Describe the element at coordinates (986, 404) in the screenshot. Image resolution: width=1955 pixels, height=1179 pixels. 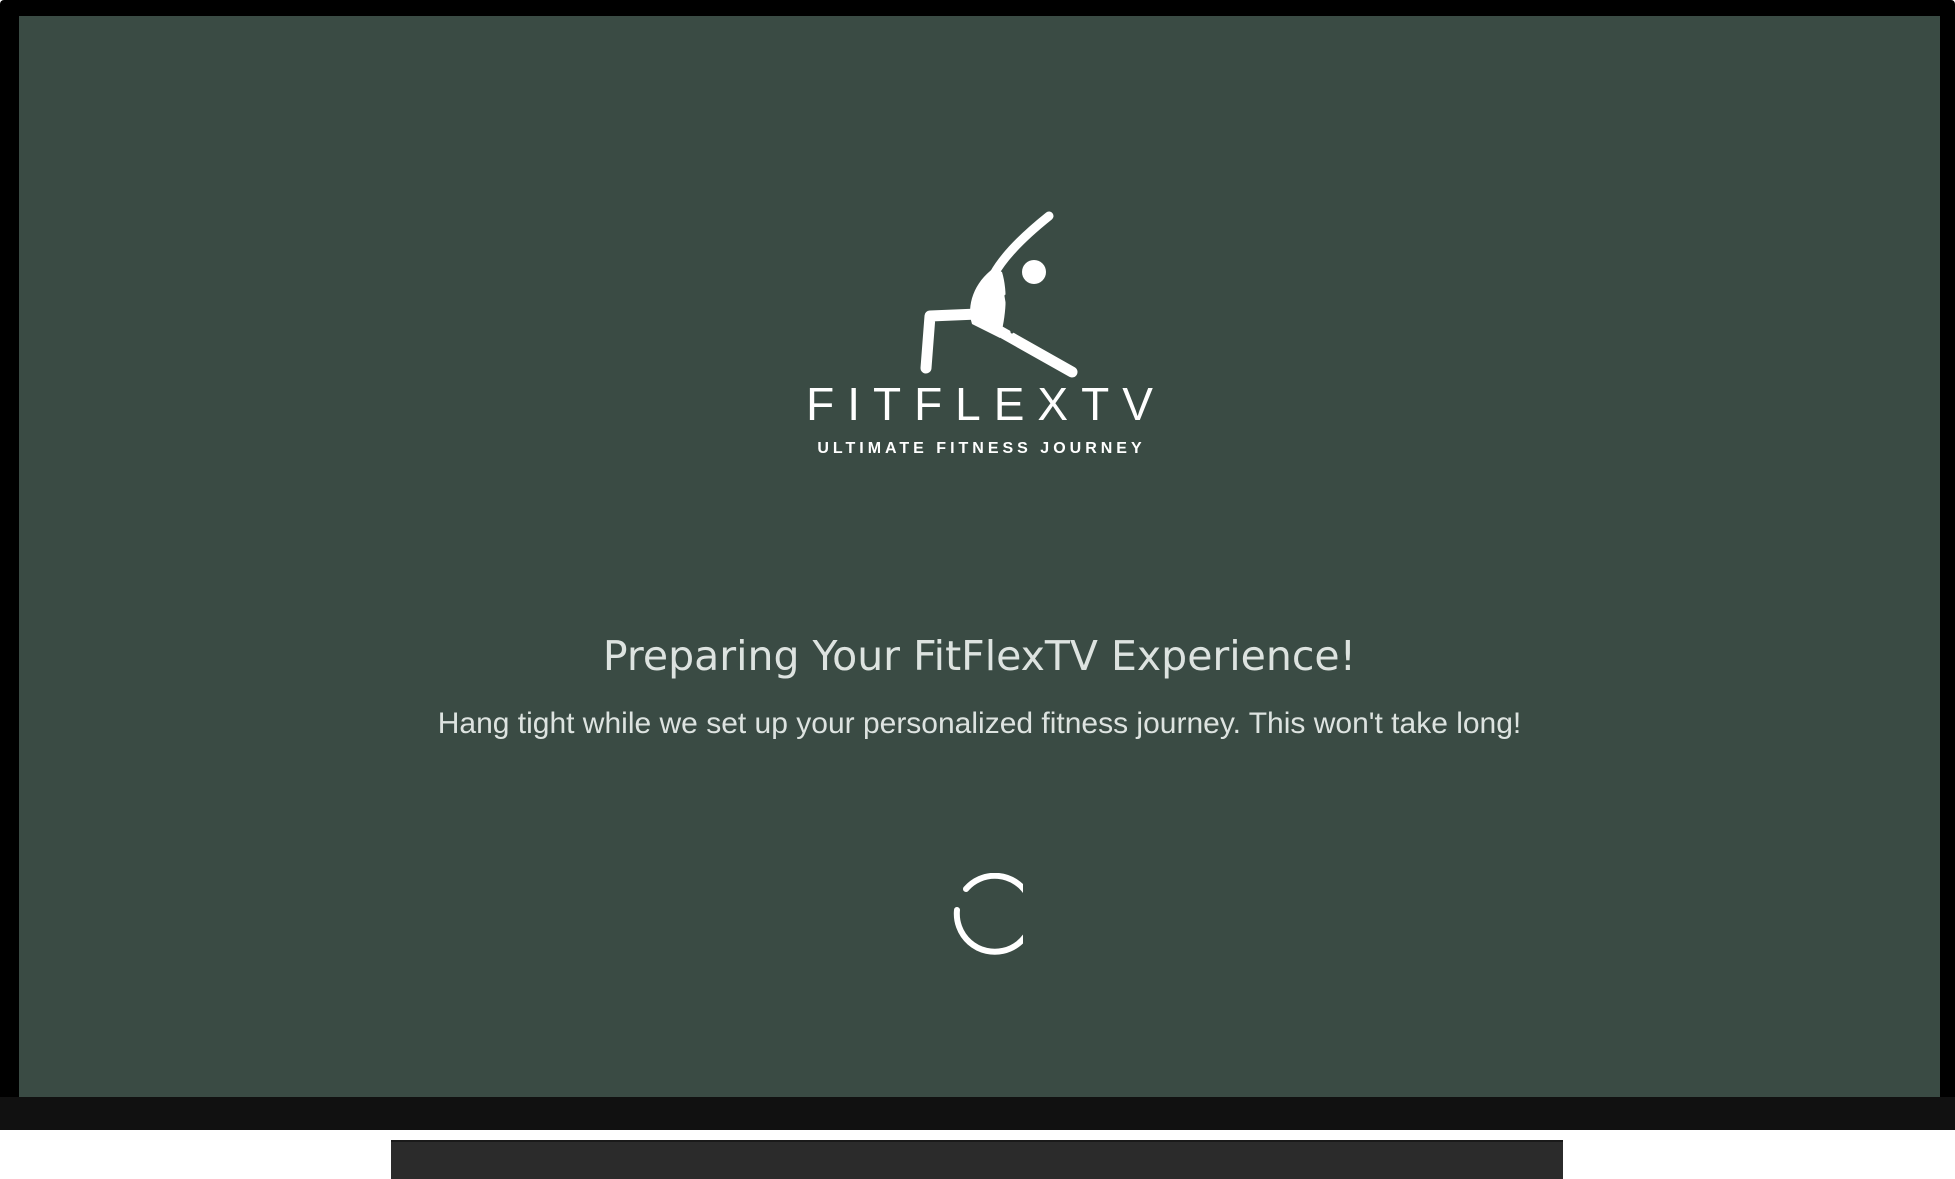
I see `brand-name: FITFLEXTV` at that location.